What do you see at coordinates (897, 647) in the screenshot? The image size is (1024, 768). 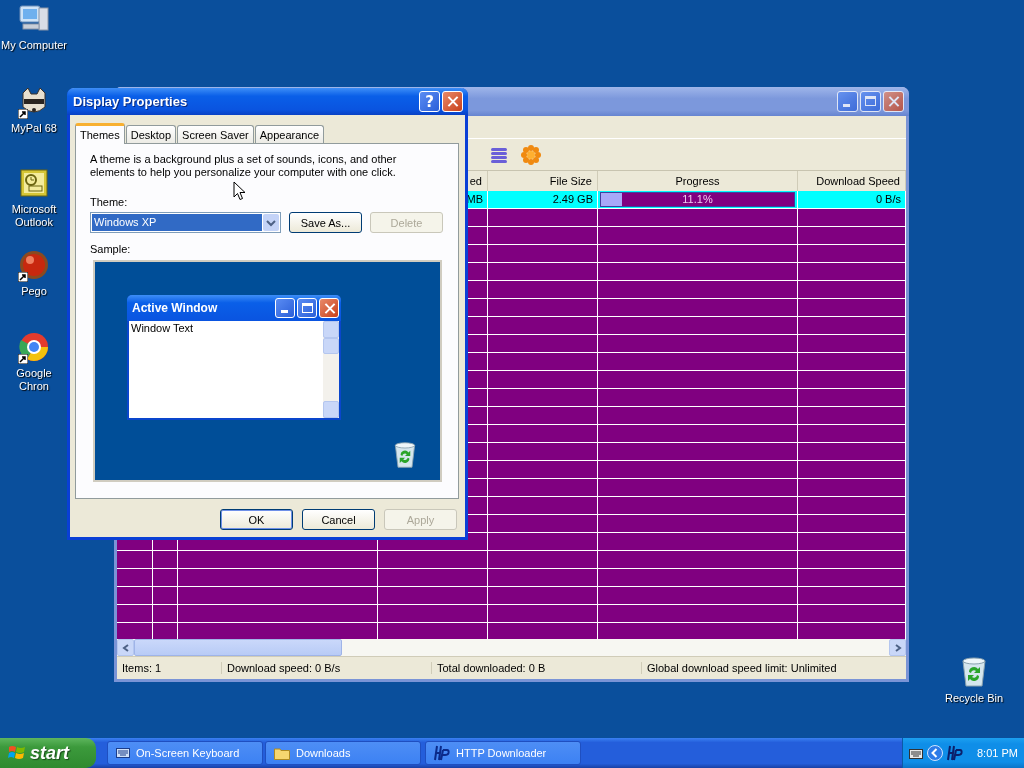 I see `scroll-right-button` at bounding box center [897, 647].